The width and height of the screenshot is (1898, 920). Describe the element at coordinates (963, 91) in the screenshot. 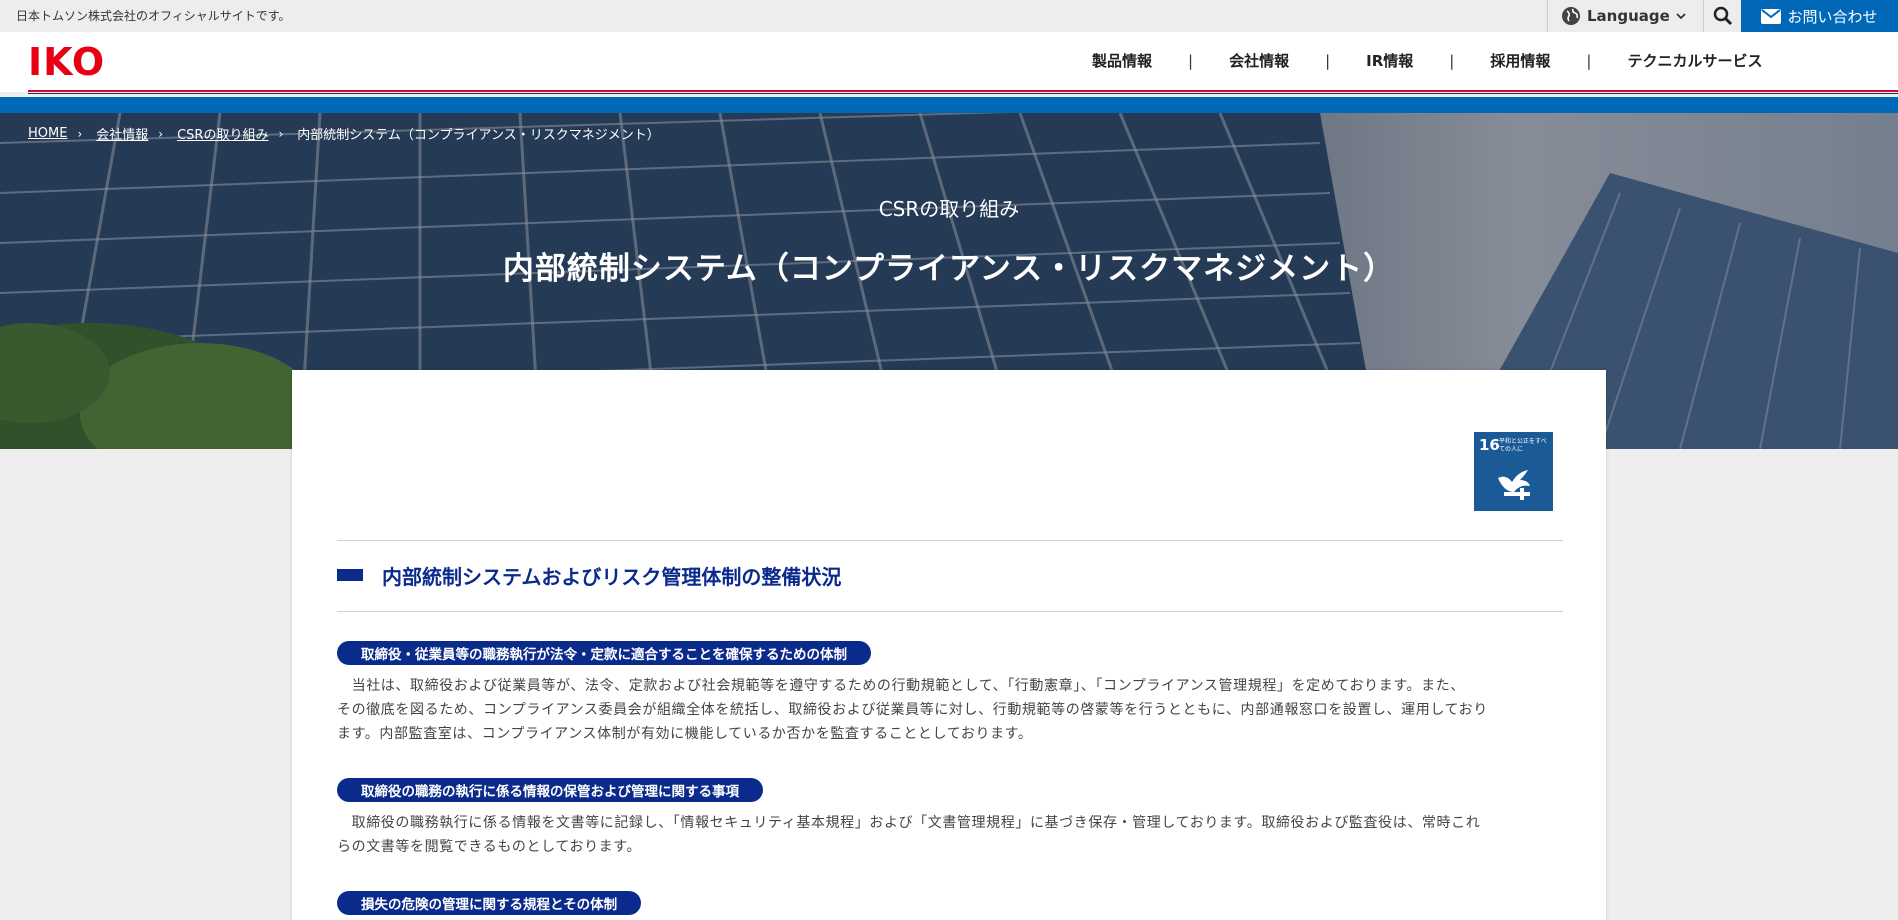

I see `header-red-rule` at that location.